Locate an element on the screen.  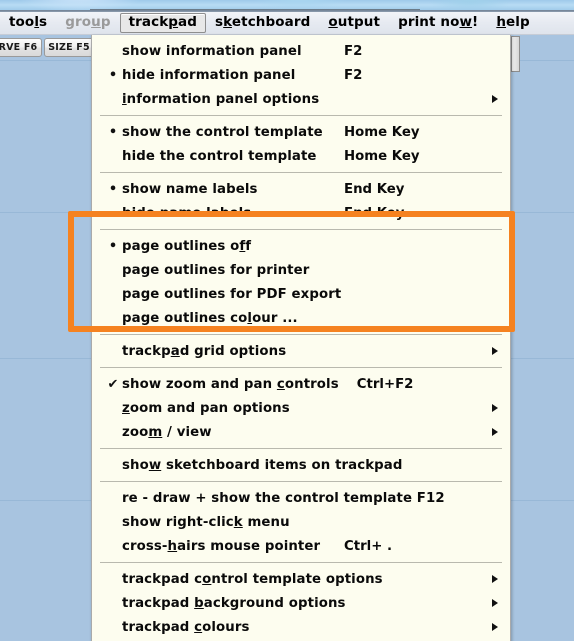
menubar-item-group: group is located at coordinates (88, 22).